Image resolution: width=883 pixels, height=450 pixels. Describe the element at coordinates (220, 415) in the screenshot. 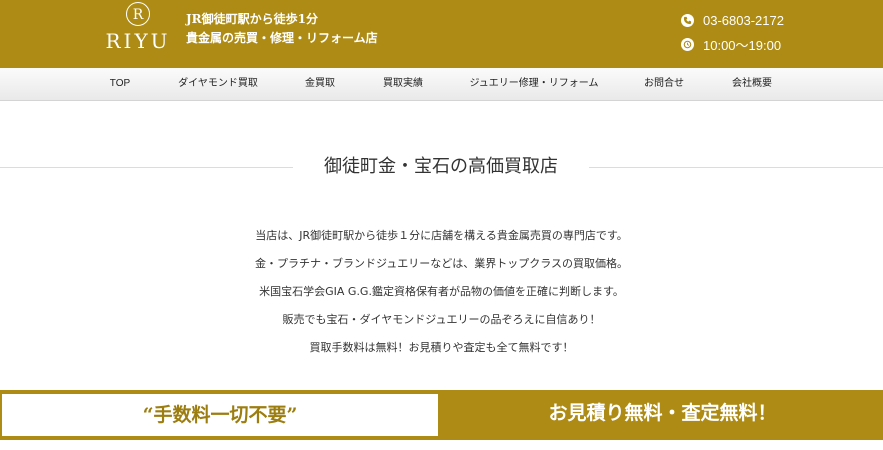

I see `no-fee-banner: “手数料一切不要”` at that location.